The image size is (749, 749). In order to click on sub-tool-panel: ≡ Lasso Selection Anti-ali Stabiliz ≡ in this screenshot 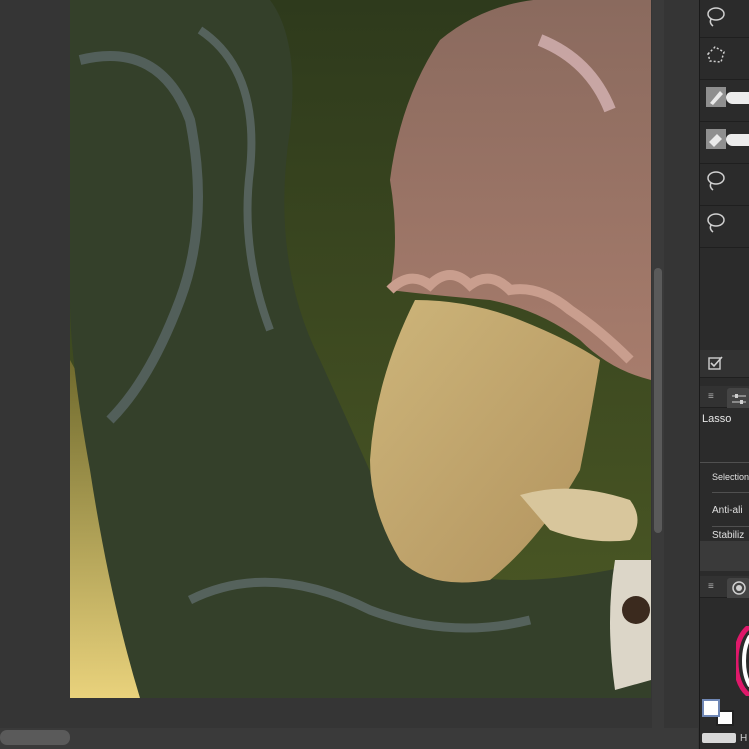, I will do `click(724, 374)`.